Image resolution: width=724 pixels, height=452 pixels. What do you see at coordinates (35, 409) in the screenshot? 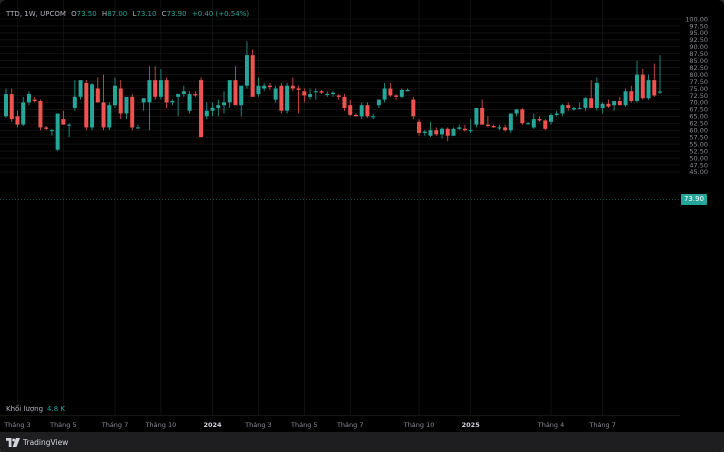
I see `volume-legend: Khối lượng 4.8 K` at bounding box center [35, 409].